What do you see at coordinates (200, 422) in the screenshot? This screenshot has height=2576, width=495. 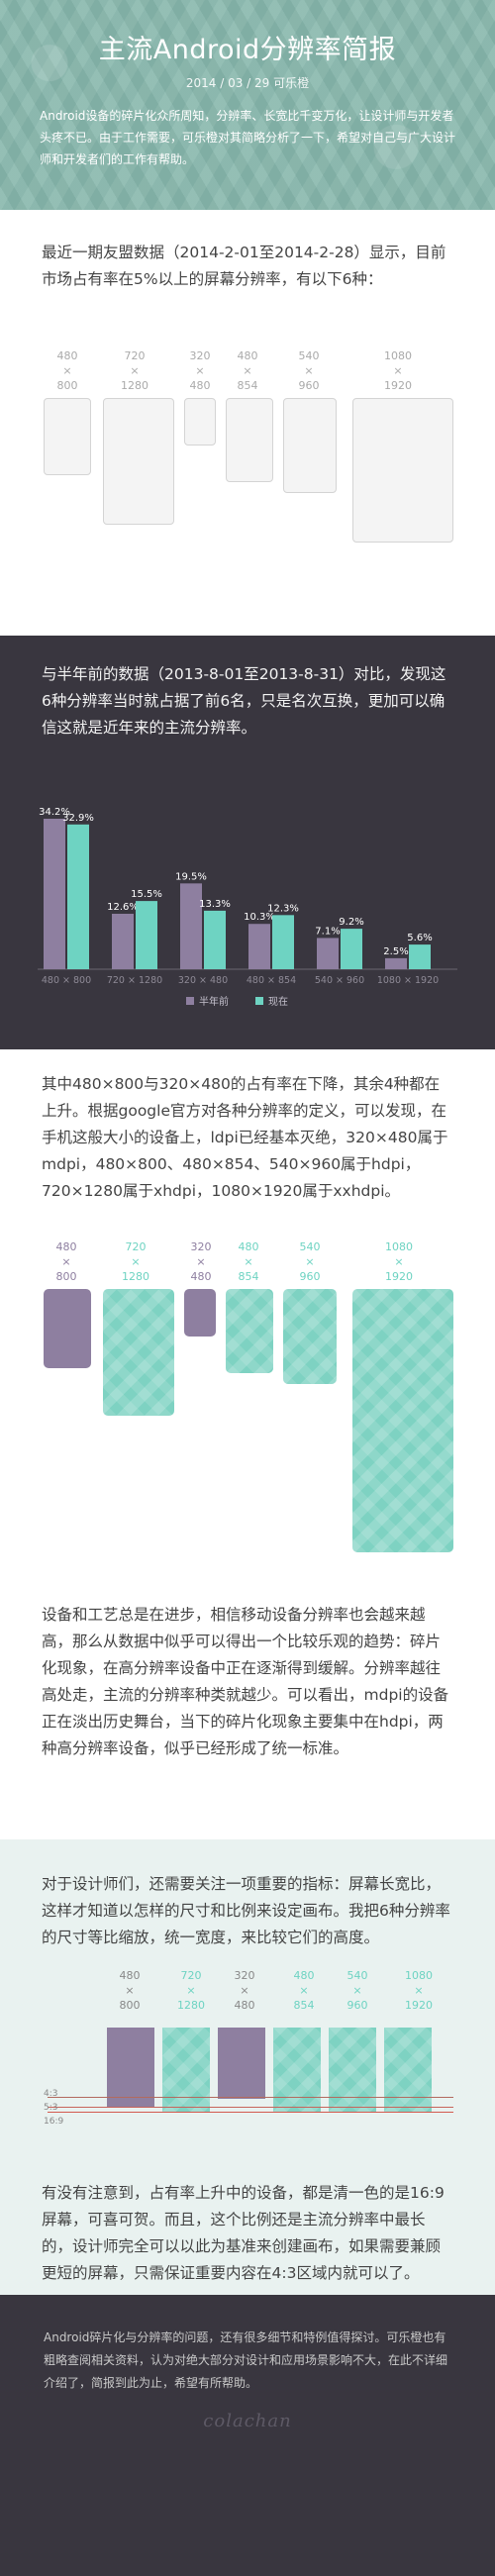 I see `phone-outline-320x480` at bounding box center [200, 422].